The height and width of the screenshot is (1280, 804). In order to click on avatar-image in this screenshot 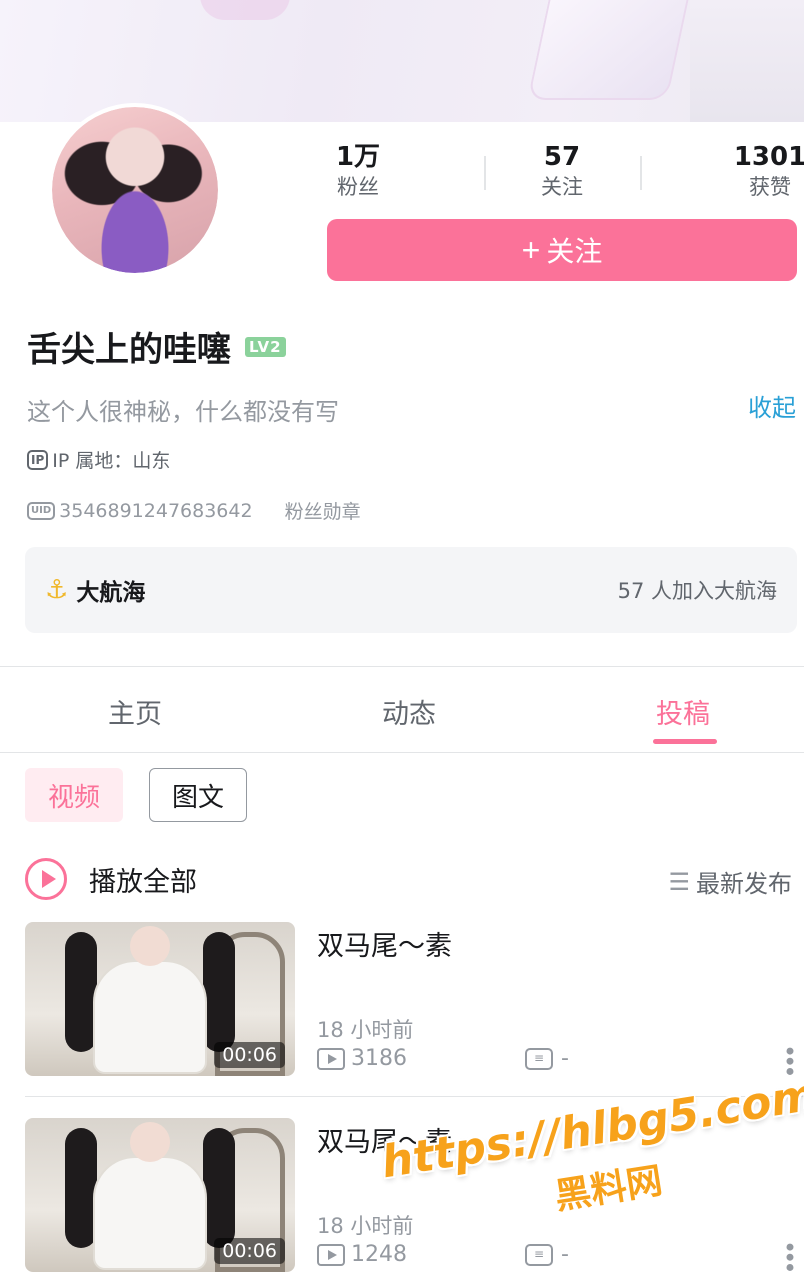, I will do `click(135, 190)`.